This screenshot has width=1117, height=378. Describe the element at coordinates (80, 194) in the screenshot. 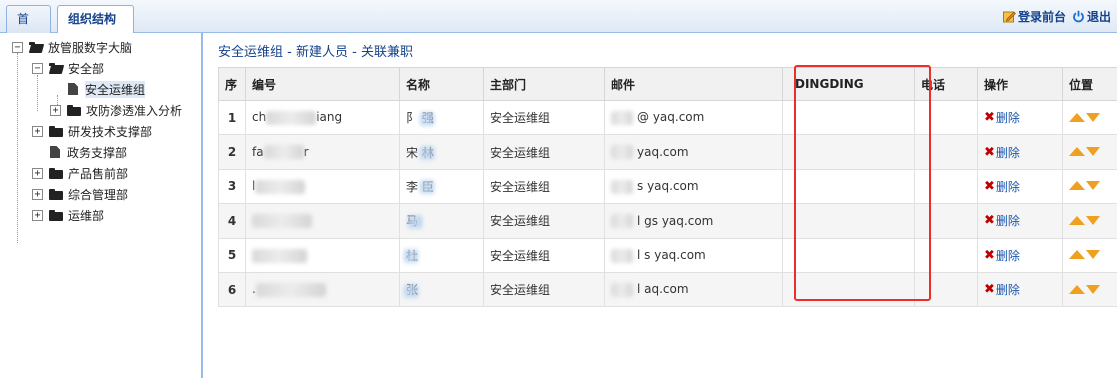

I see `tree-node-general-mgmt: + 综合管理部` at that location.